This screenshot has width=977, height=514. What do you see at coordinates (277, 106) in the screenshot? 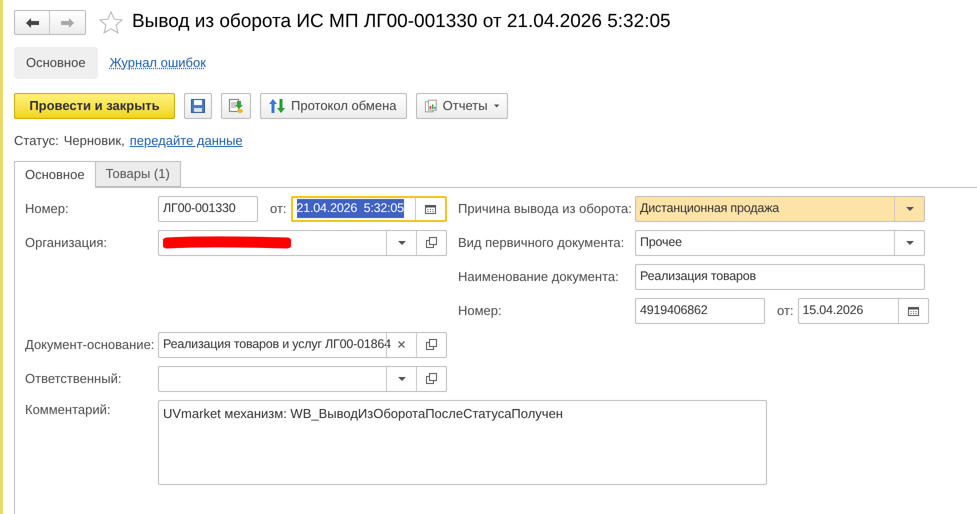
I see `up-down-arrows-icon` at bounding box center [277, 106].